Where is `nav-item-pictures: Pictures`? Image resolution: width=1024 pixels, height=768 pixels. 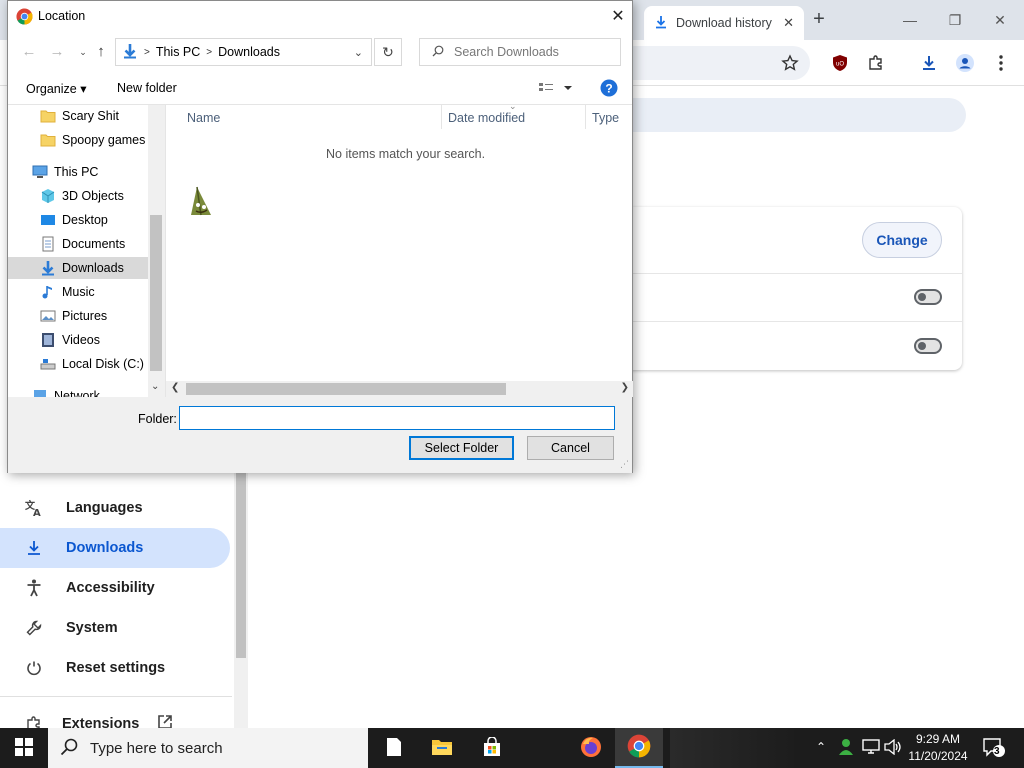
nav-item-pictures: Pictures is located at coordinates (73, 316).